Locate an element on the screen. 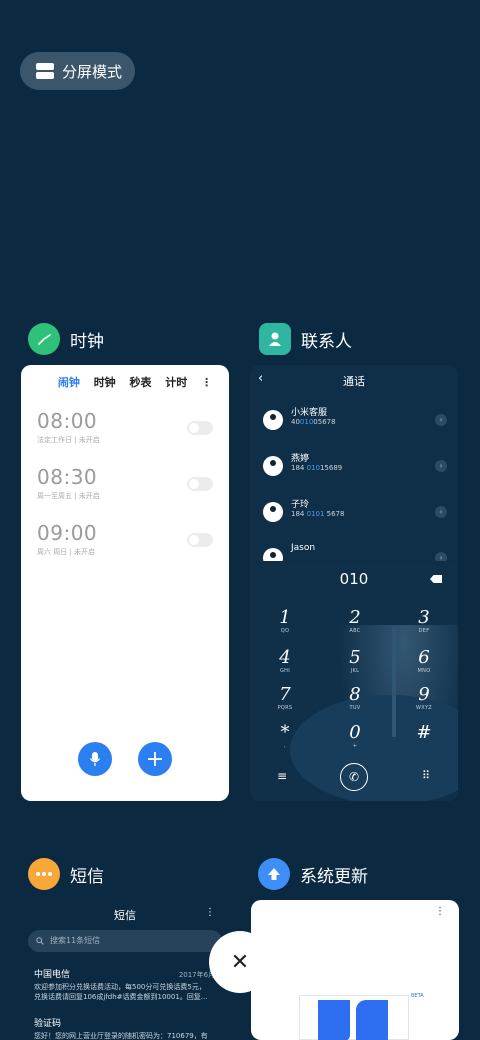 The image size is (480, 1040). clear-all-button: ✕ is located at coordinates (240, 962).